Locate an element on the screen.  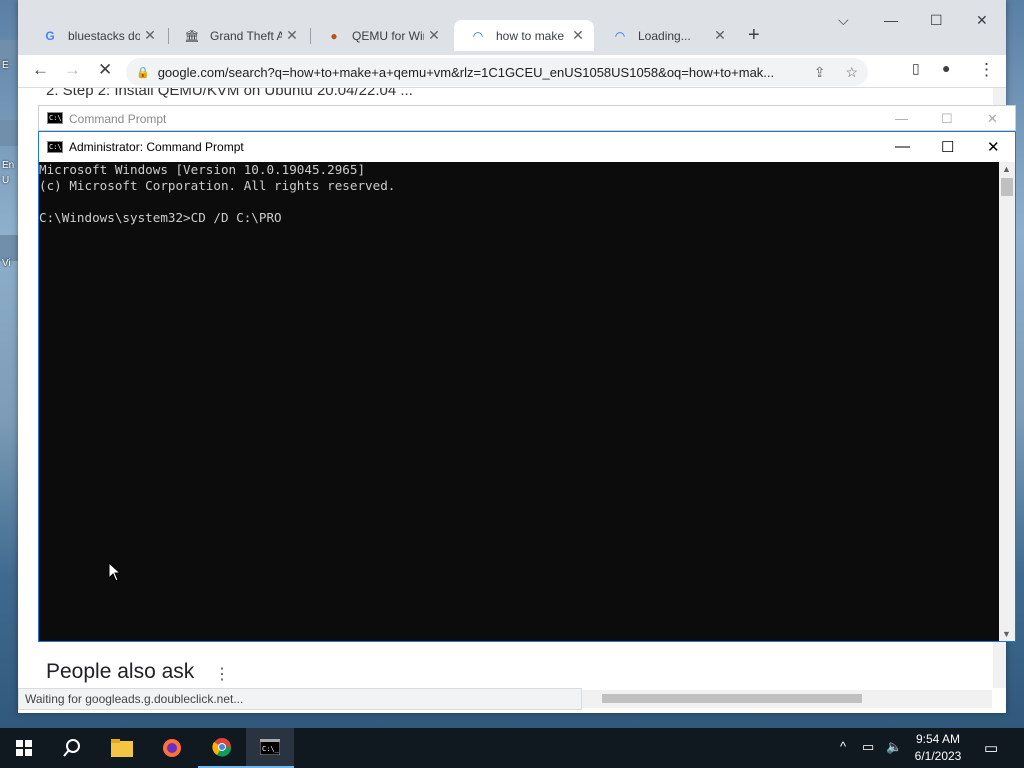
network-icon: ▭ is located at coordinates (868, 747).